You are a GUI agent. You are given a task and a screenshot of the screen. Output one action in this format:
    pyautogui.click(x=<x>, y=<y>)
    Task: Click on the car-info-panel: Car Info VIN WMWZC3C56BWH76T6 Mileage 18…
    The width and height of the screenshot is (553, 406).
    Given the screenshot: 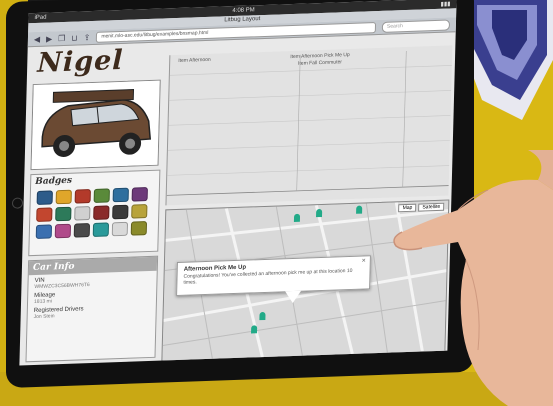 What is the action you would take?
    pyautogui.click(x=92, y=309)
    